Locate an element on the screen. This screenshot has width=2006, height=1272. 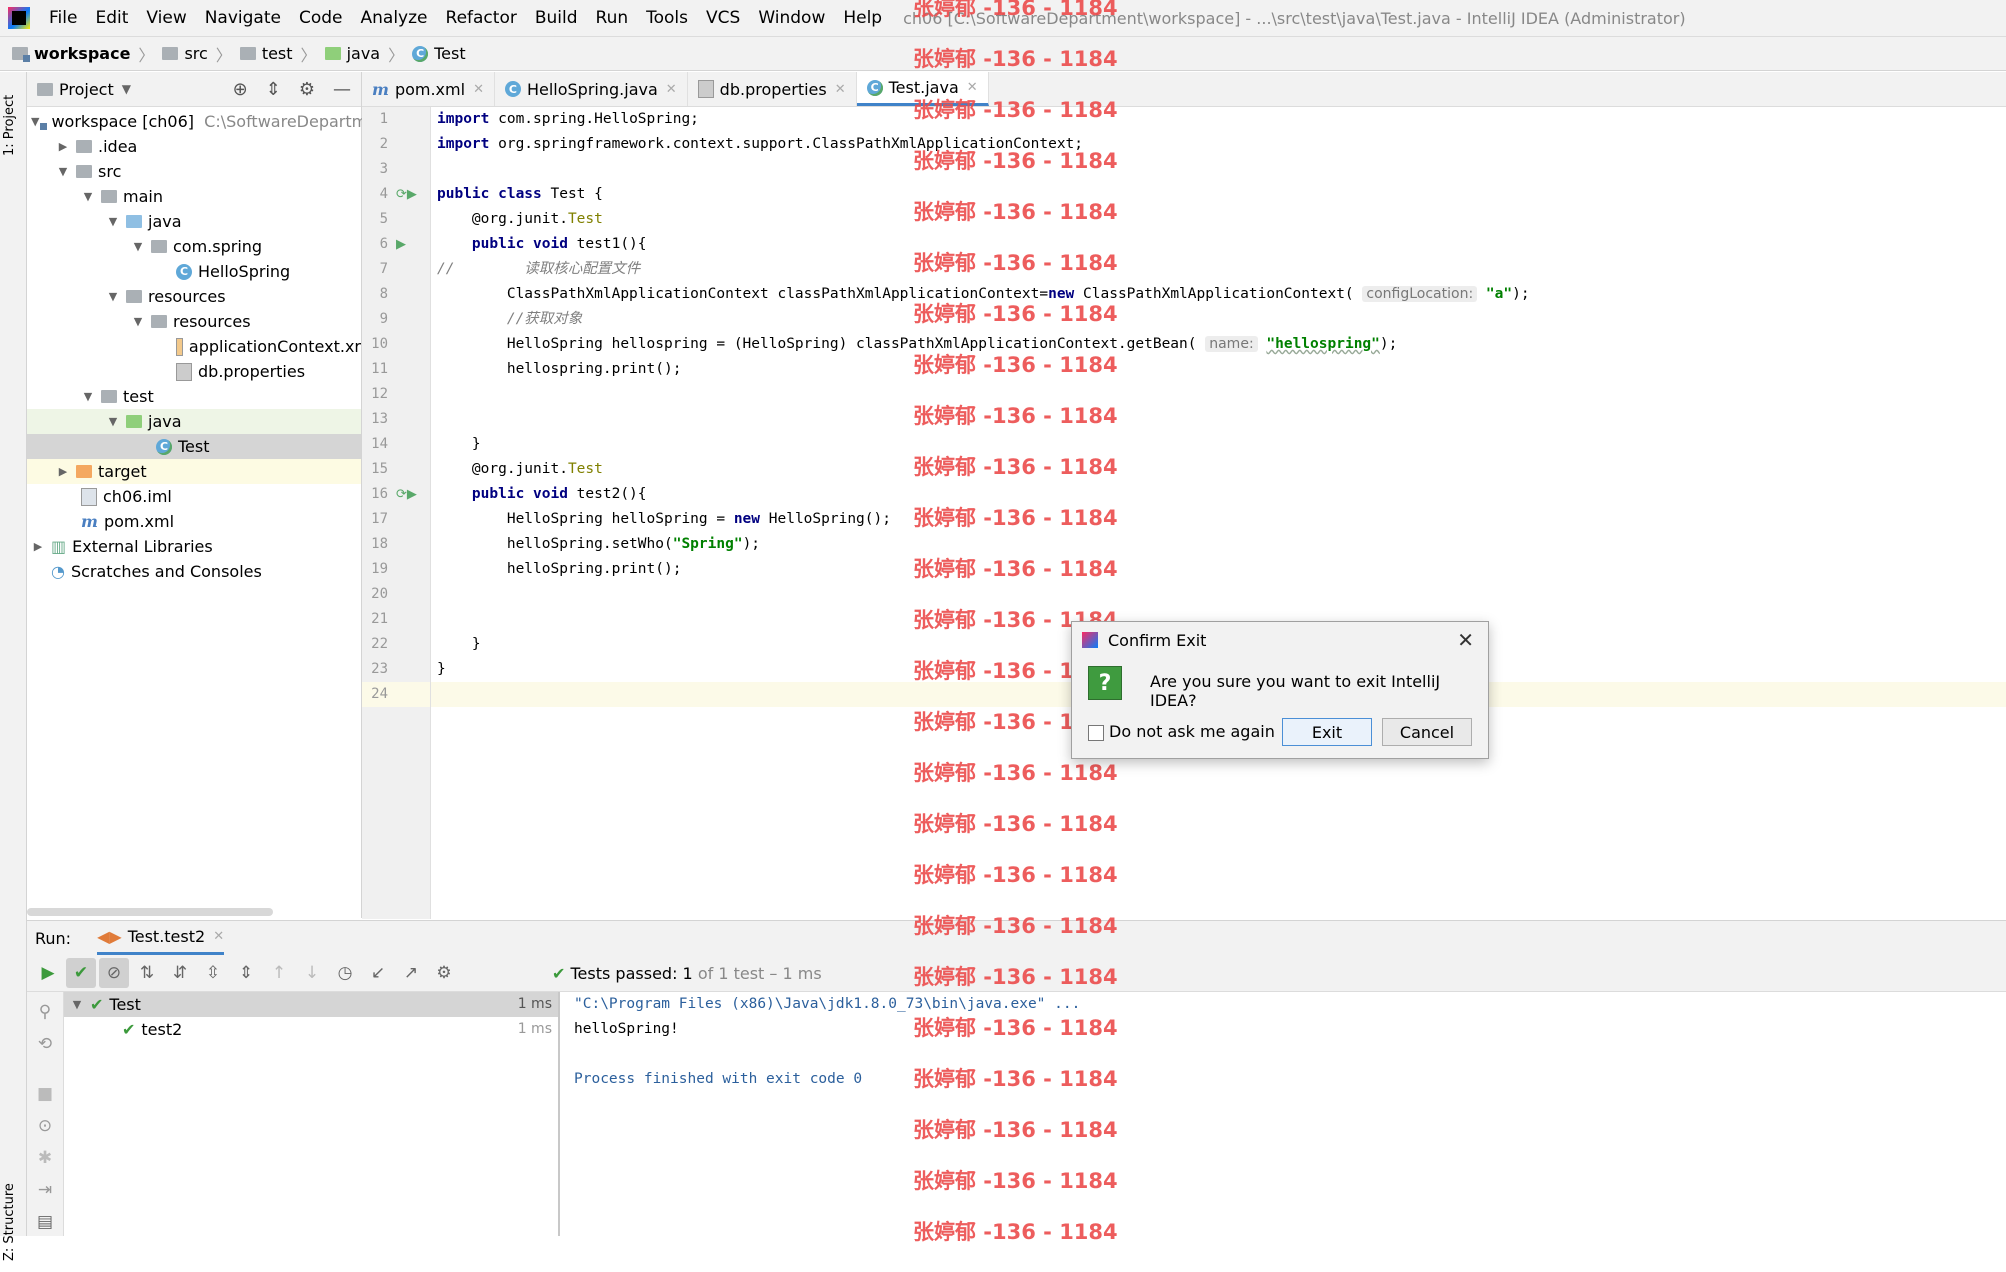
export-tests-icon: ↗ is located at coordinates (411, 973).